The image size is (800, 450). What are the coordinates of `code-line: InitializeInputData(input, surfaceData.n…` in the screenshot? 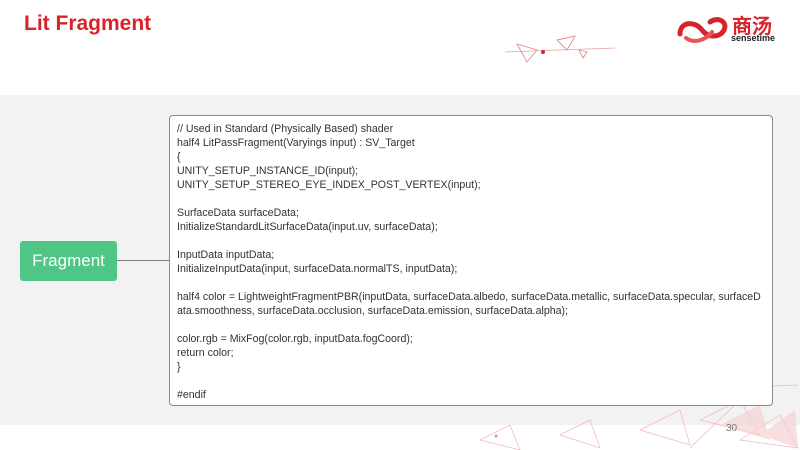 It's located at (317, 269).